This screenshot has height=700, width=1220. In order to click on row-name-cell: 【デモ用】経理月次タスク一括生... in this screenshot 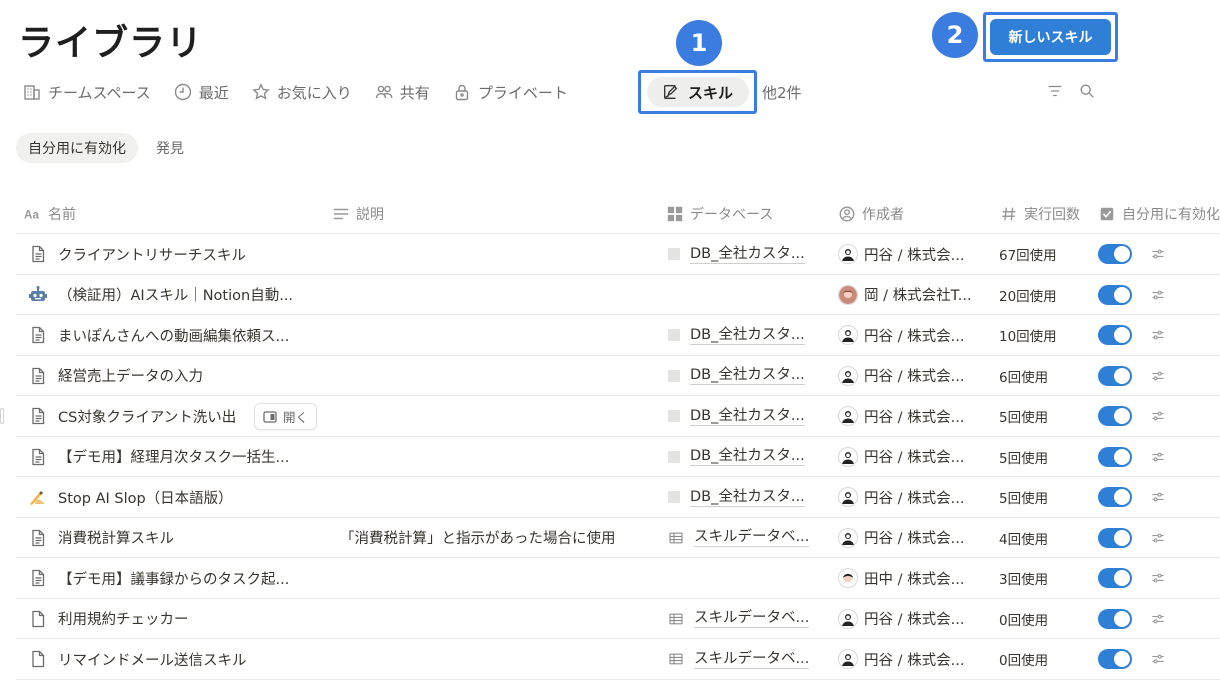, I will do `click(178, 457)`.